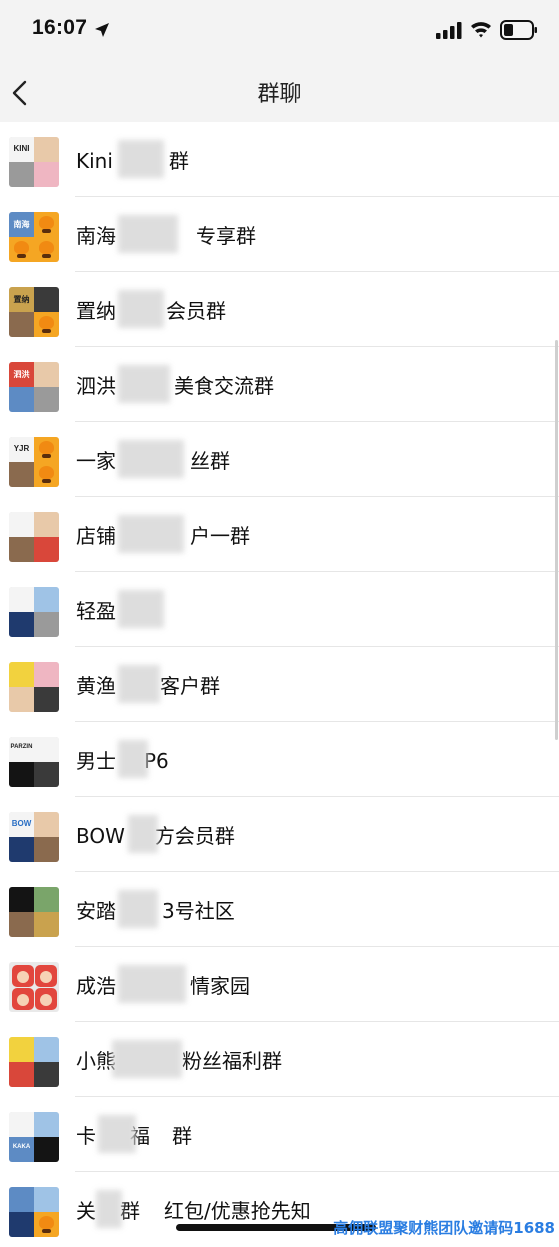 Image resolution: width=559 pixels, height=1247 pixels. Describe the element at coordinates (449, 30) in the screenshot. I see `signal-icon` at that location.